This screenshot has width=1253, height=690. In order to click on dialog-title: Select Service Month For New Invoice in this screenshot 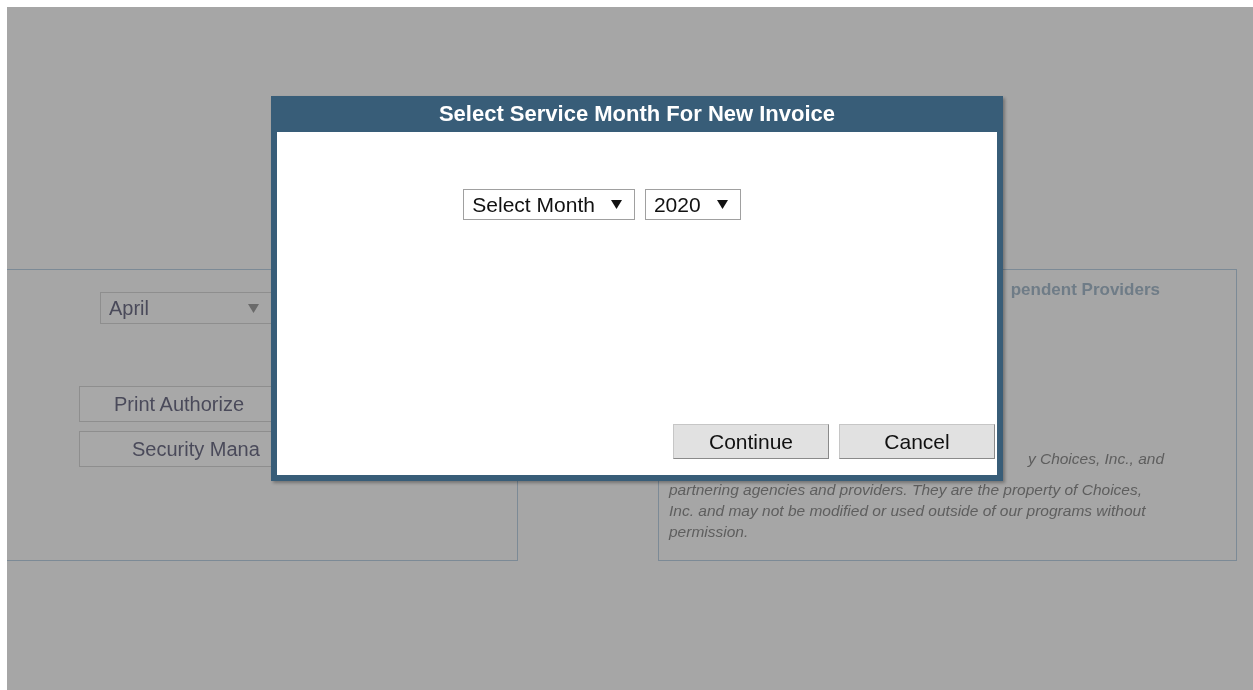, I will do `click(637, 114)`.